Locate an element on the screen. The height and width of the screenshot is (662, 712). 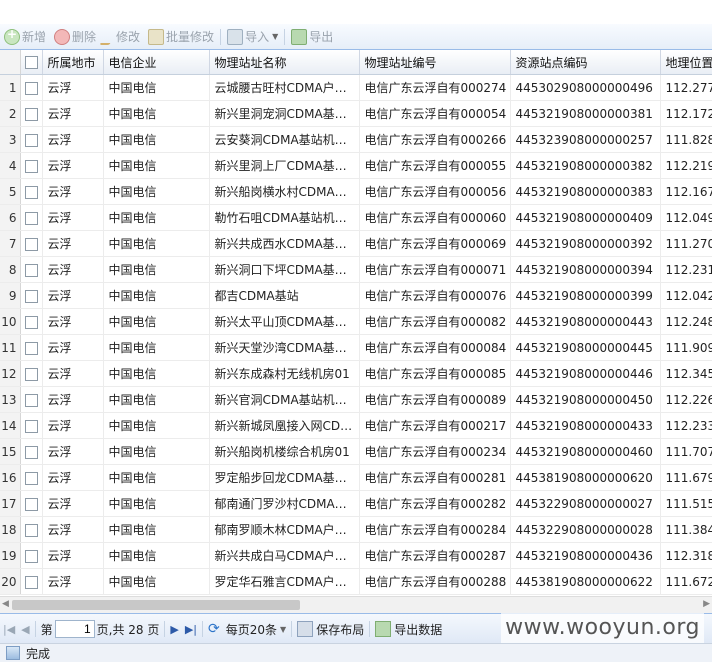
column-header-resource-code: 资源站点编码 is located at coordinates (585, 62).